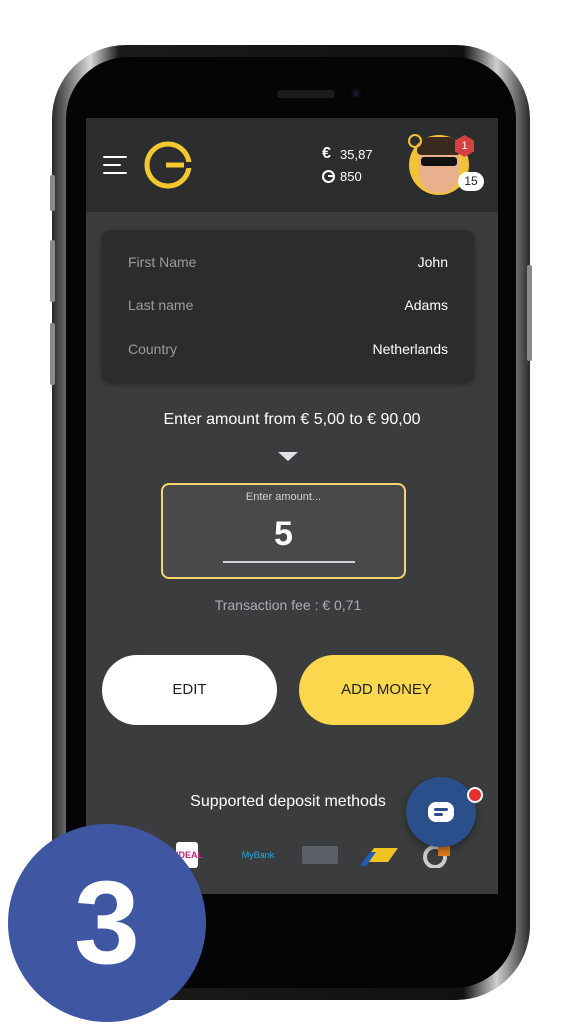  What do you see at coordinates (386, 690) in the screenshot?
I see `add-money-button: ADD MONEY` at bounding box center [386, 690].